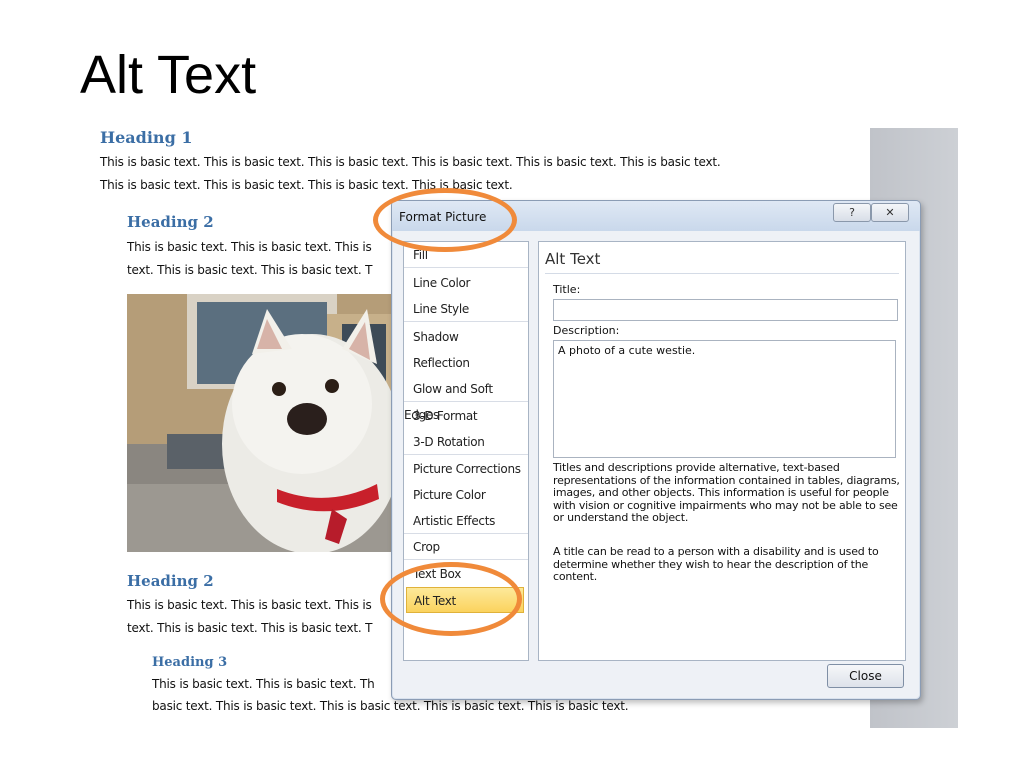 This screenshot has width=1024, height=768. What do you see at coordinates (466, 283) in the screenshot?
I see `nav-item-line-color: Line Color` at bounding box center [466, 283].